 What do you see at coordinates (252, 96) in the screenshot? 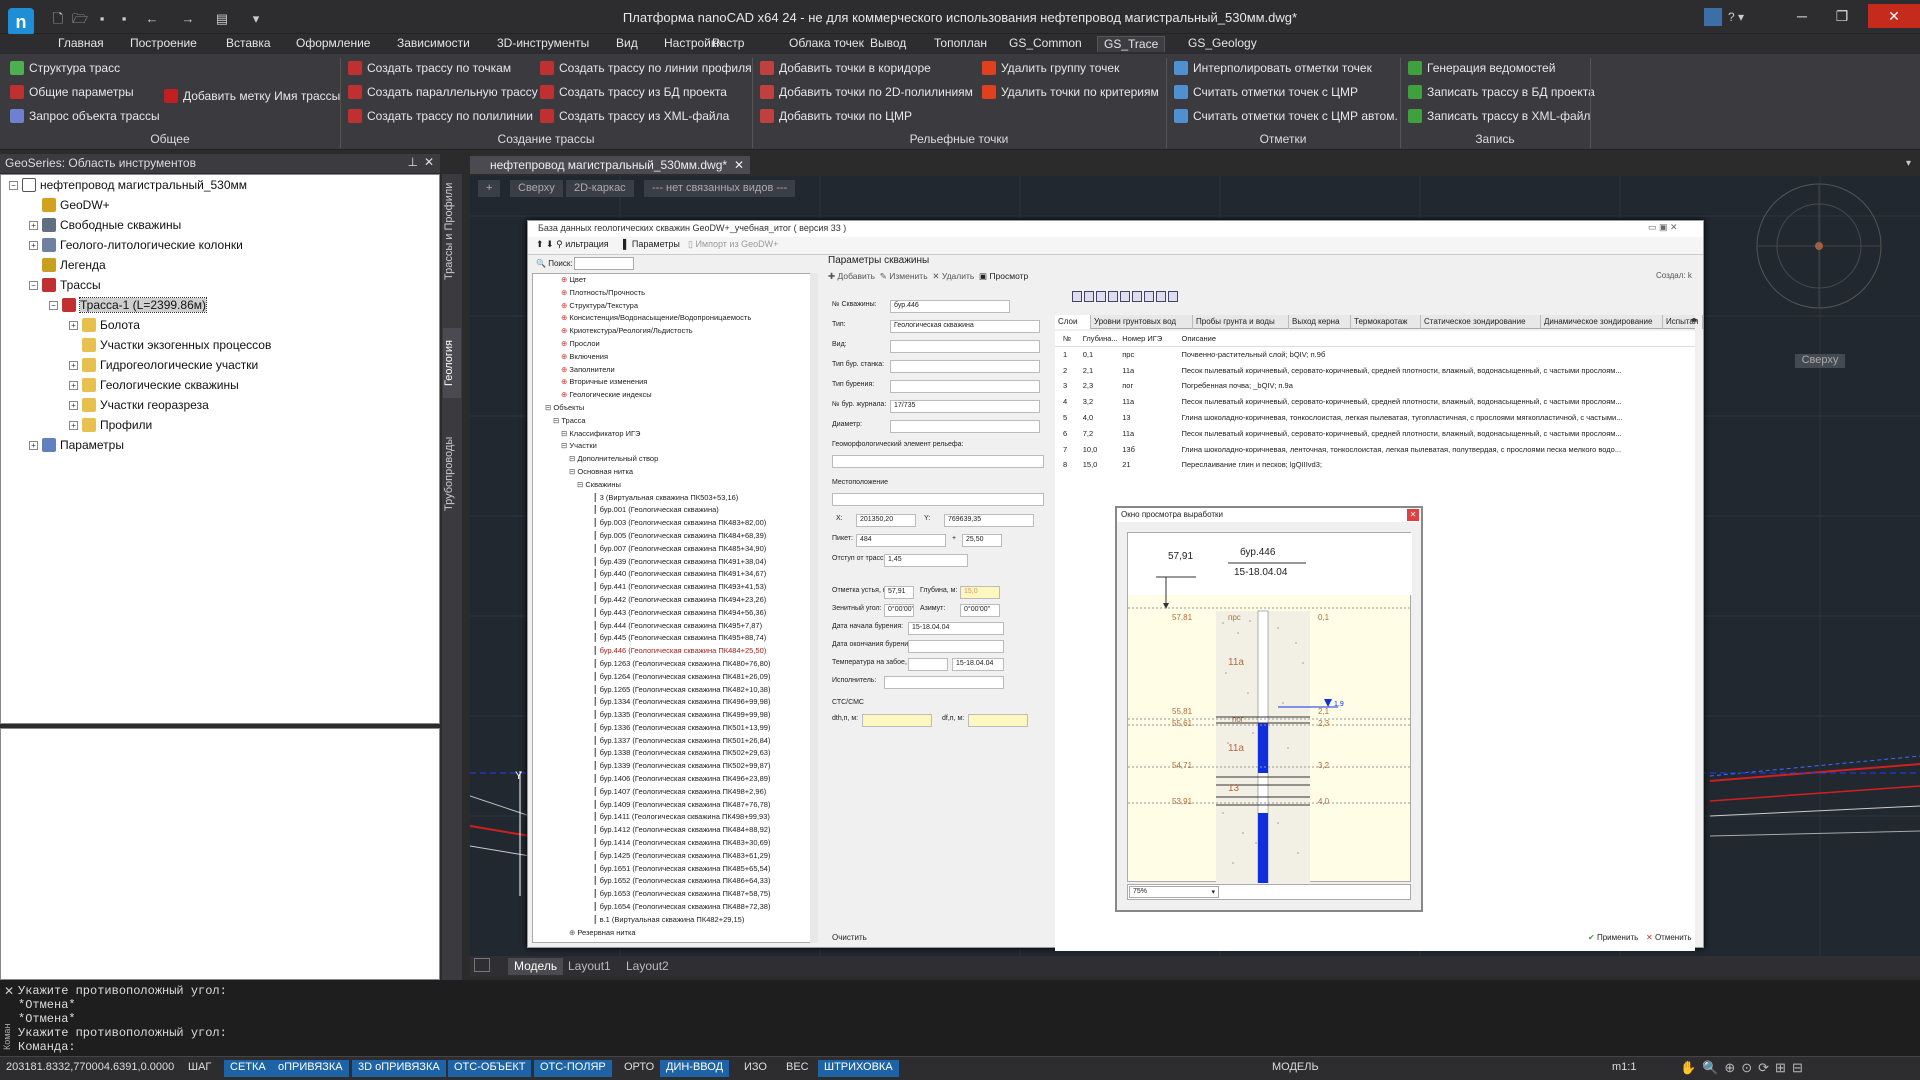
I see `ribbon-button-general-3: Добавить метку Имя трассы` at bounding box center [252, 96].